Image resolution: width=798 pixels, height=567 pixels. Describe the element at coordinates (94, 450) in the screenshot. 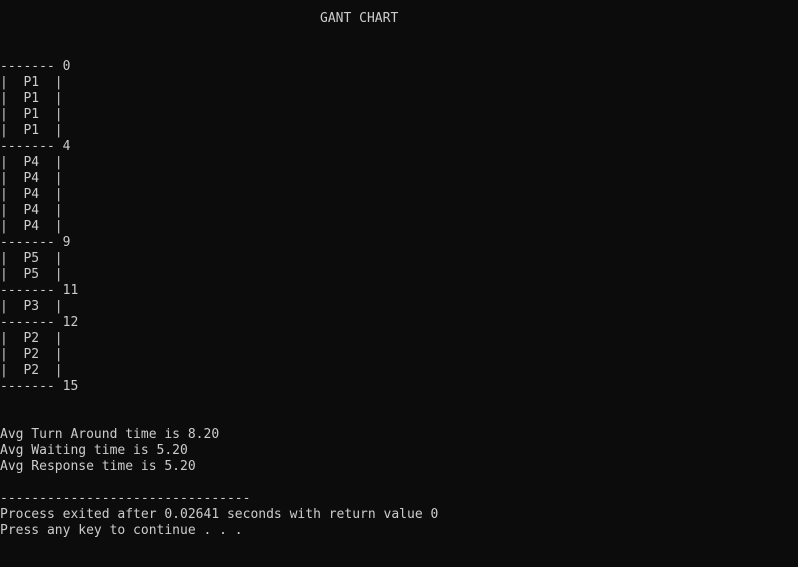

I see `stat-line: Avg Waiting time is 5.20` at that location.